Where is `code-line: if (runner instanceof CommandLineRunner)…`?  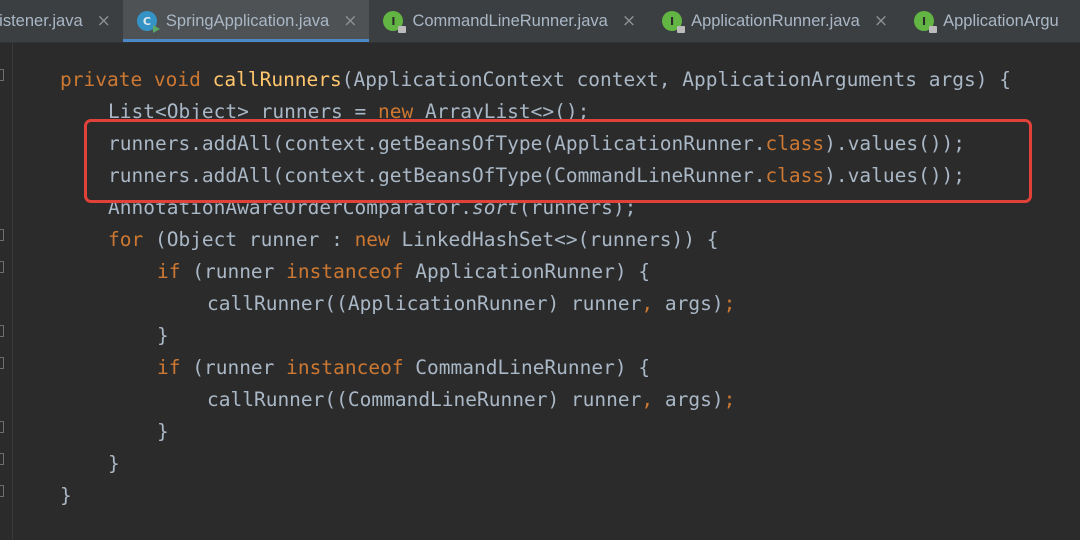
code-line: if (runner instanceof CommandLineRunner)… is located at coordinates (404, 367).